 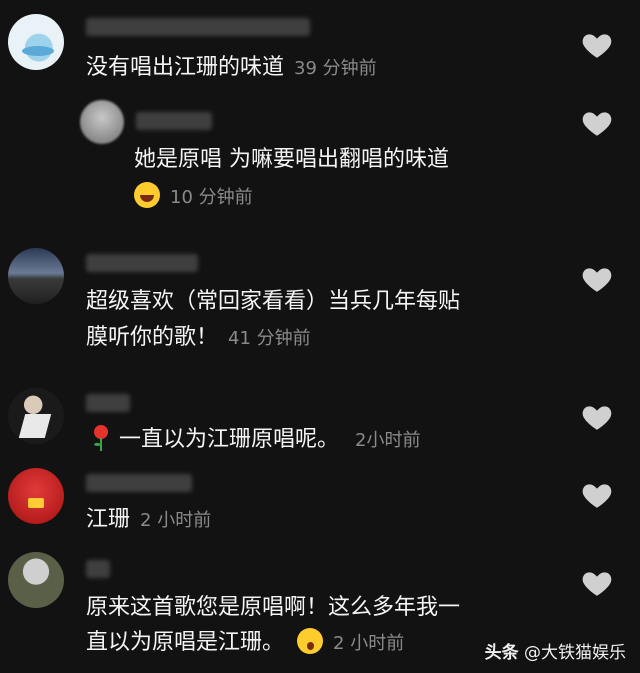 I want to click on comment-time: 39 分钟前, so click(x=335, y=68).